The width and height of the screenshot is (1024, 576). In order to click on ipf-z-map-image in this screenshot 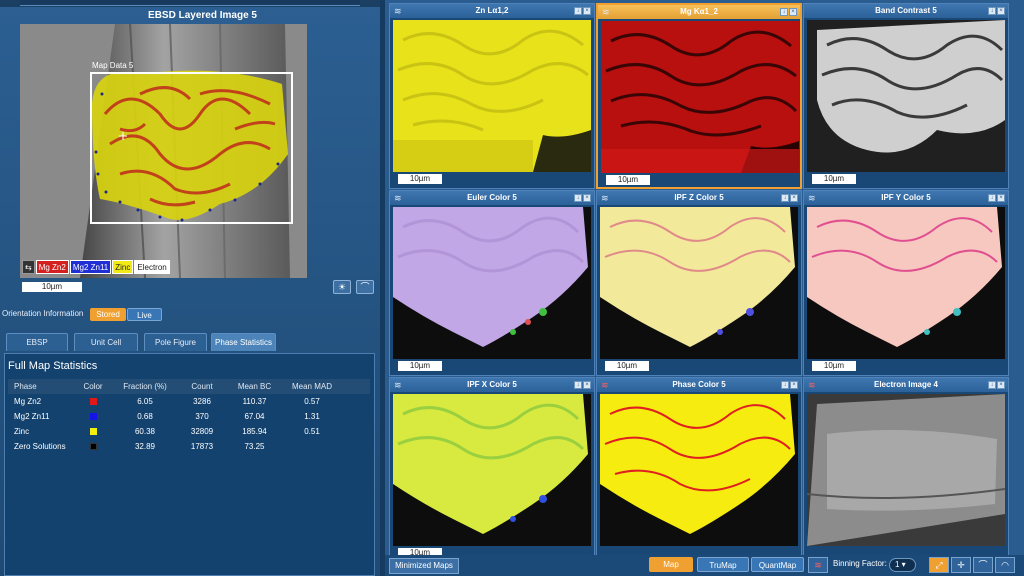, I will do `click(699, 283)`.